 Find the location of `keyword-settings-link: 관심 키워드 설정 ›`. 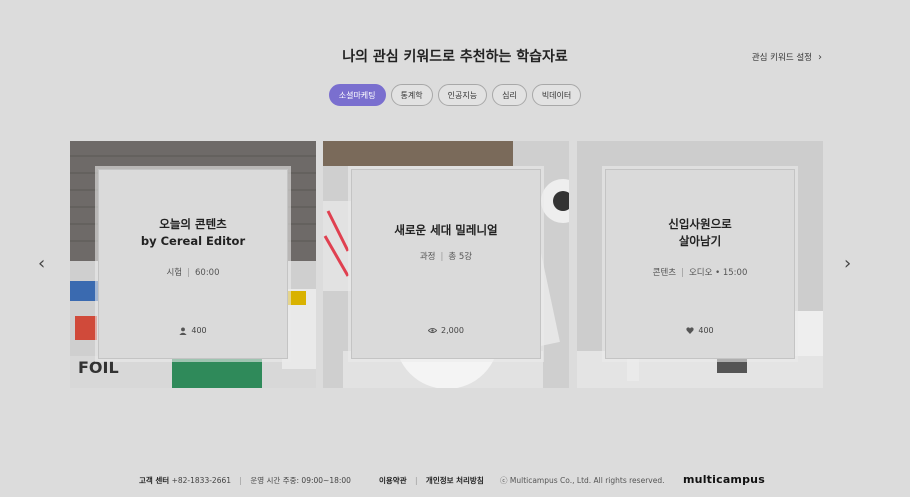

keyword-settings-link: 관심 키워드 설정 › is located at coordinates (786, 57).